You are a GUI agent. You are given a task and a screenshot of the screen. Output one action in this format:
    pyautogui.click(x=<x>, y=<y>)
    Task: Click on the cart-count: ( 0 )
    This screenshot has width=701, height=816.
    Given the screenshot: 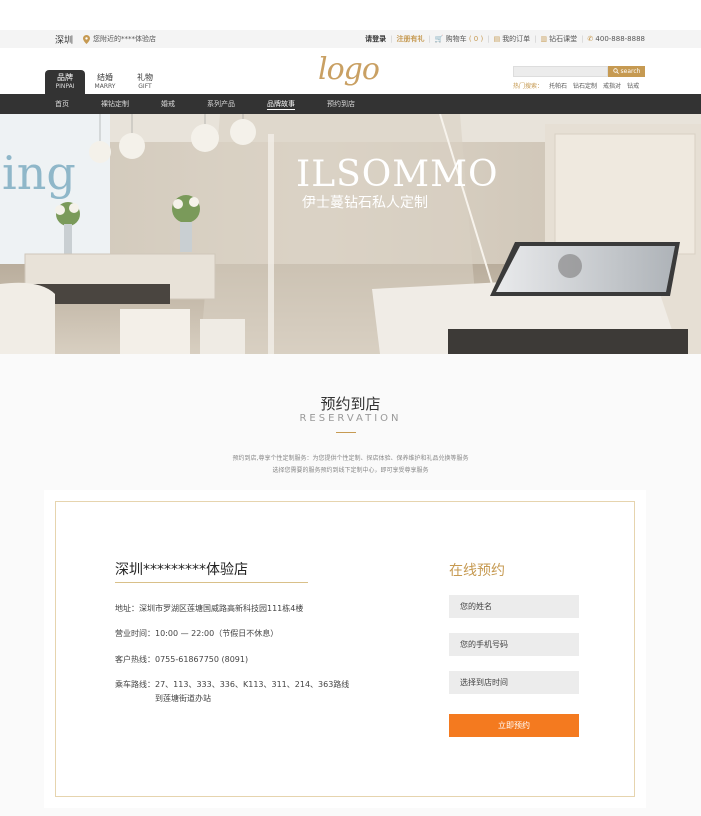 What is the action you would take?
    pyautogui.click(x=476, y=39)
    